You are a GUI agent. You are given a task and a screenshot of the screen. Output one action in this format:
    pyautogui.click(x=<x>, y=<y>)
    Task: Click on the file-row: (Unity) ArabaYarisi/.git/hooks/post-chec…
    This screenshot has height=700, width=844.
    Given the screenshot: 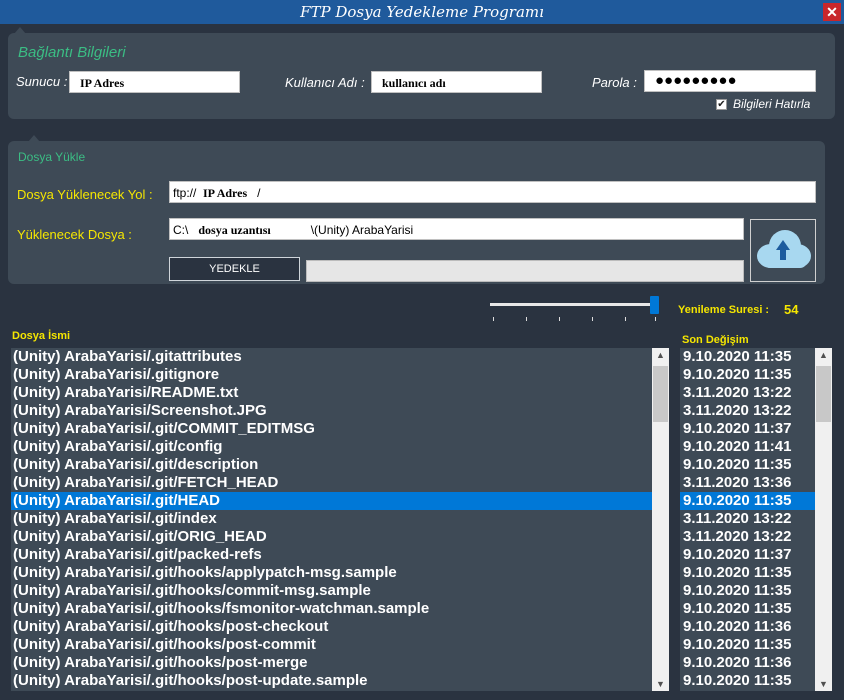 What is the action you would take?
    pyautogui.click(x=331, y=627)
    